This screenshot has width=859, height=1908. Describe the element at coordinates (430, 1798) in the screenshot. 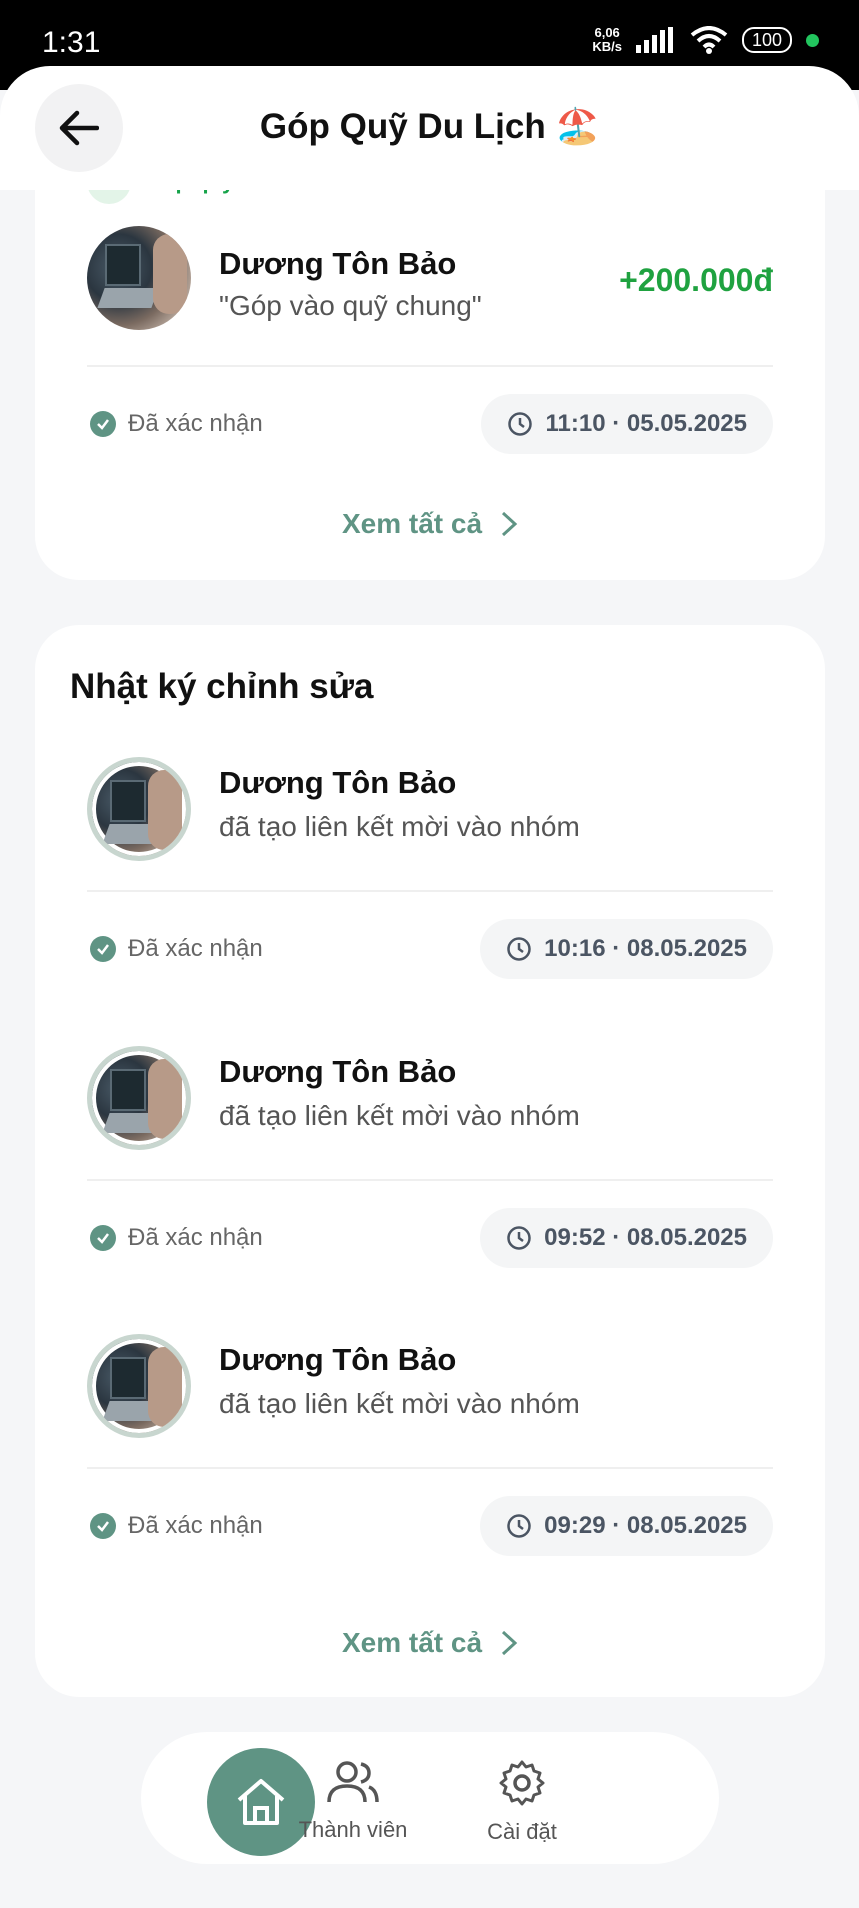

I see `bottom-nav: Thành viên Cài đặt` at that location.